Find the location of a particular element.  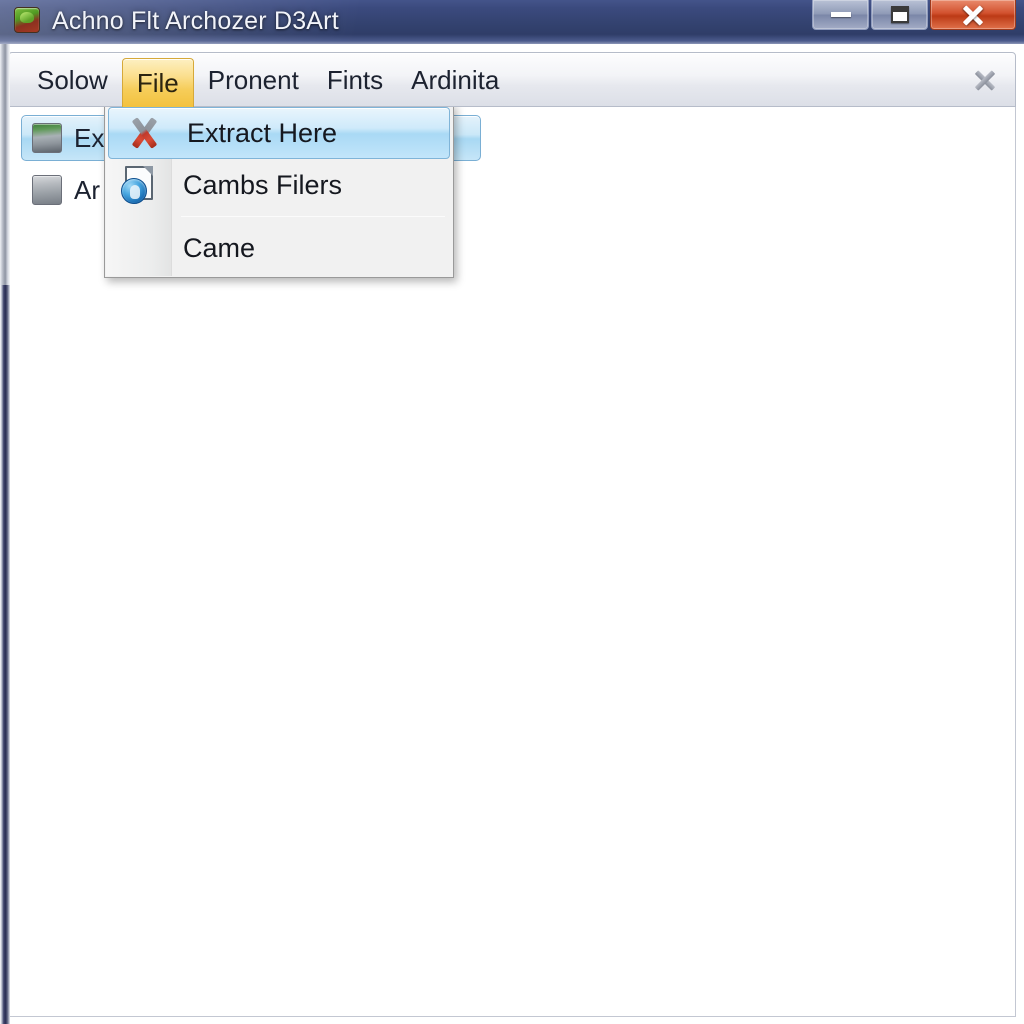

globe-shape is located at coordinates (134, 191).